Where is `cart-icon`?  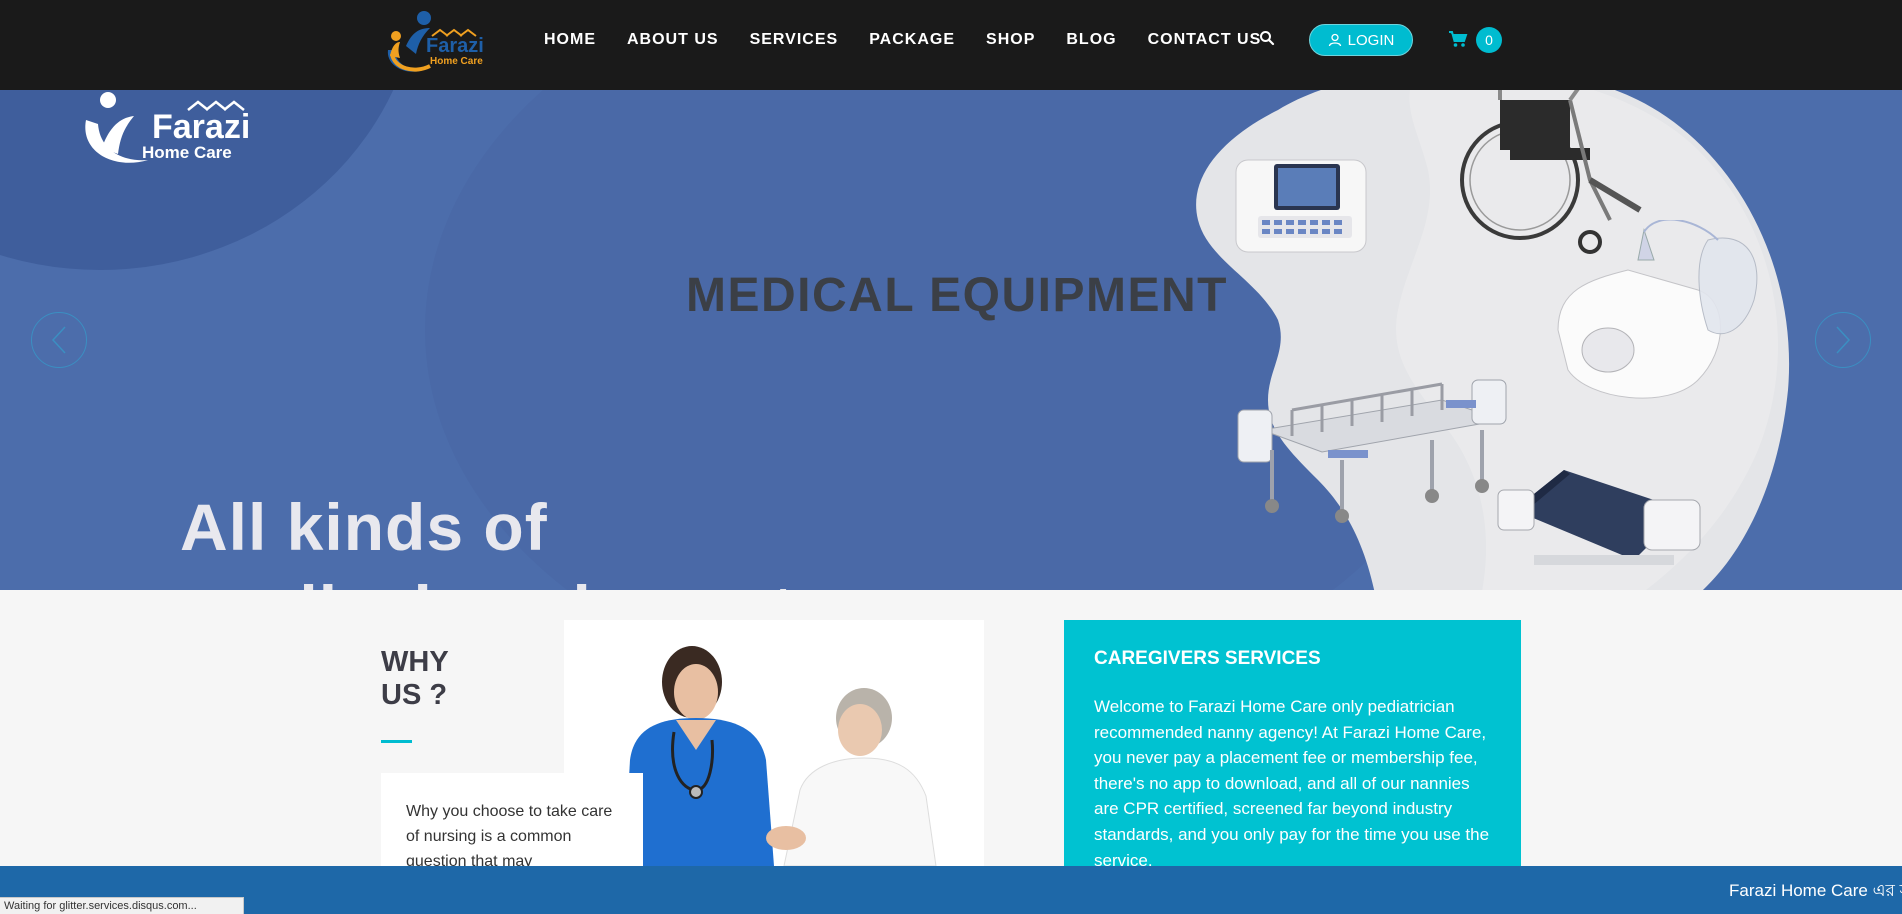
cart-icon is located at coordinates (1458, 39).